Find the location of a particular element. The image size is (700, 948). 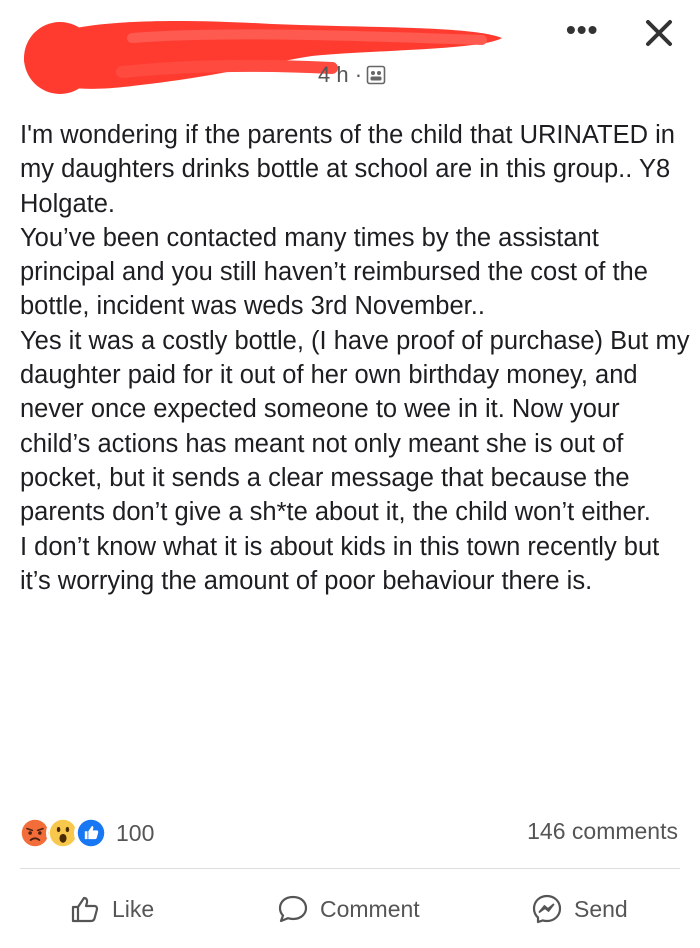

comments-count-link: 146 comments is located at coordinates (602, 831).